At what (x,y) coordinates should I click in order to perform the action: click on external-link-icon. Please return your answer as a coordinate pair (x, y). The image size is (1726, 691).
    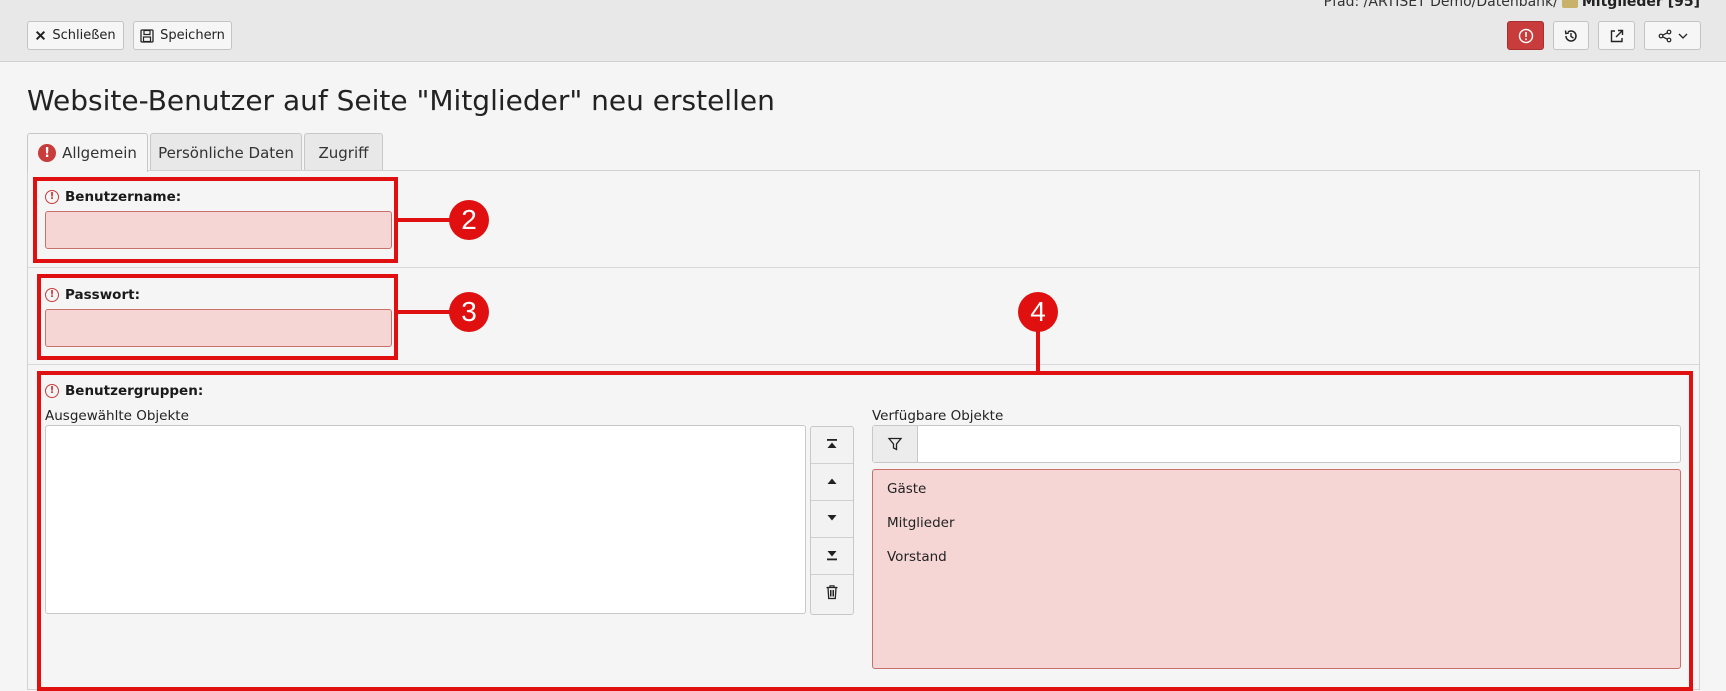
    Looking at the image, I should click on (1617, 36).